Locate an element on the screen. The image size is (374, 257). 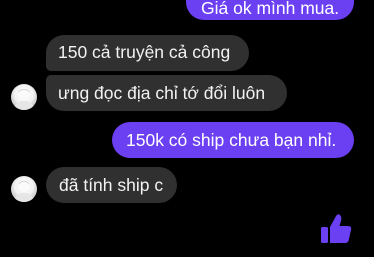
message-text: 150 cả truyện cả công is located at coordinates (144, 52).